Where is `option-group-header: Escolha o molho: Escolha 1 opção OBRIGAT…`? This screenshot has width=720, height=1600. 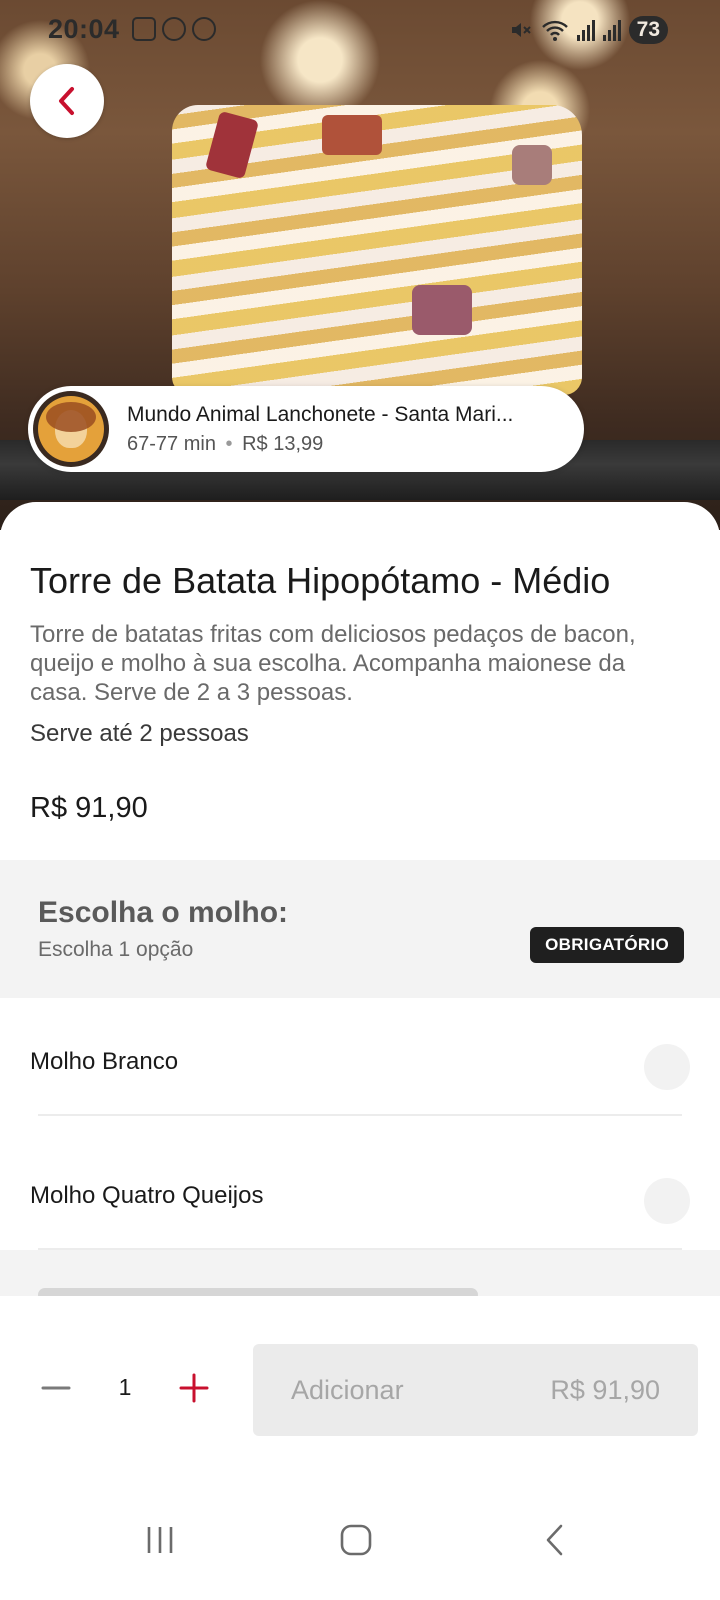
option-group-header: Escolha o molho: Escolha 1 opção OBRIGAT… is located at coordinates (360, 929).